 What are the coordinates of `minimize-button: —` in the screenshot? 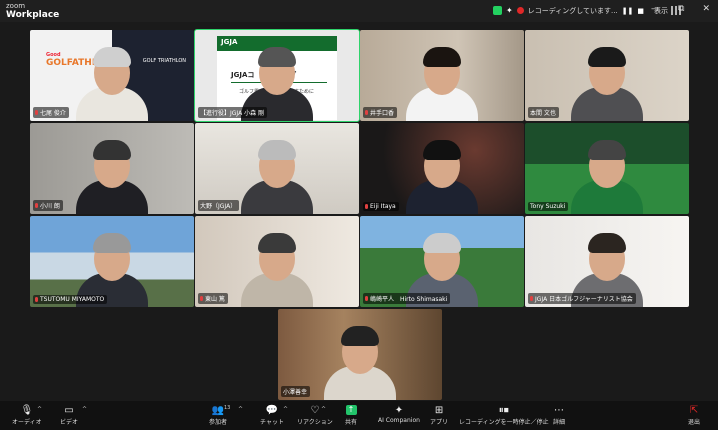 It's located at (655, 9).